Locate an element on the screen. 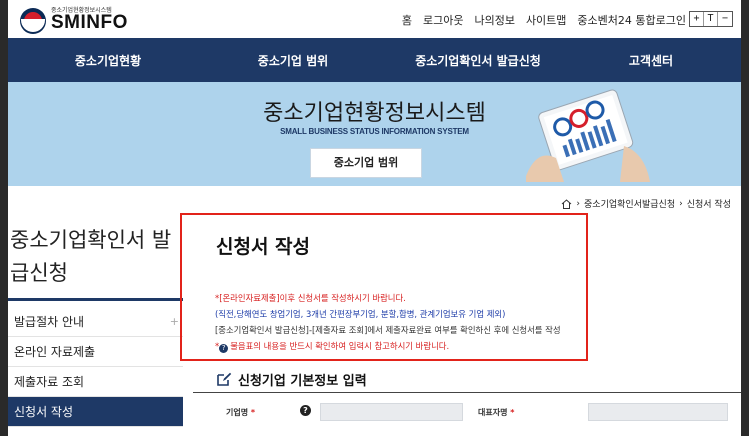  logo-text: SMINFO is located at coordinates (89, 22).